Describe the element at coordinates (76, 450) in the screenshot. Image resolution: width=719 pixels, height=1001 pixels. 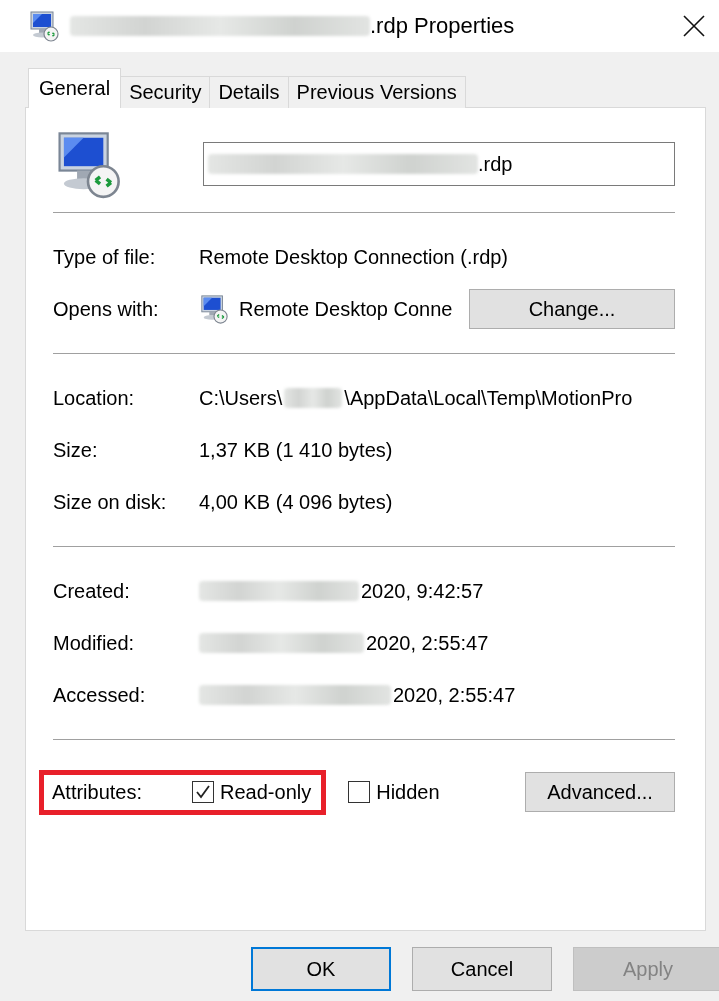
I see `property-label: Size:` at that location.